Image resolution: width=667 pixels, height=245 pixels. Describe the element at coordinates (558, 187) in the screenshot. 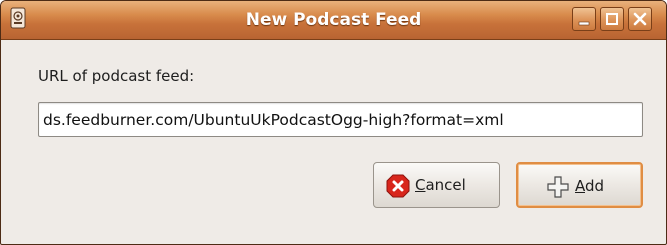

I see `add-icon` at that location.